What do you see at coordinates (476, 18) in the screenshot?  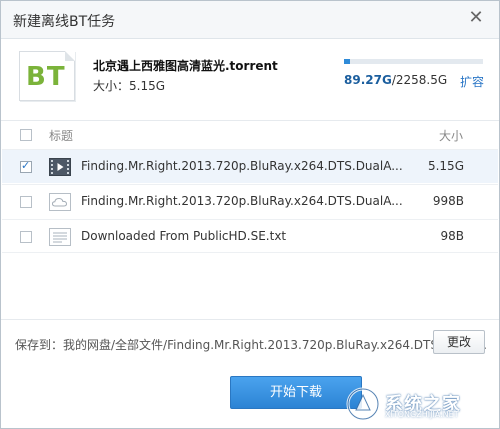 I see `close-icon: ✕` at bounding box center [476, 18].